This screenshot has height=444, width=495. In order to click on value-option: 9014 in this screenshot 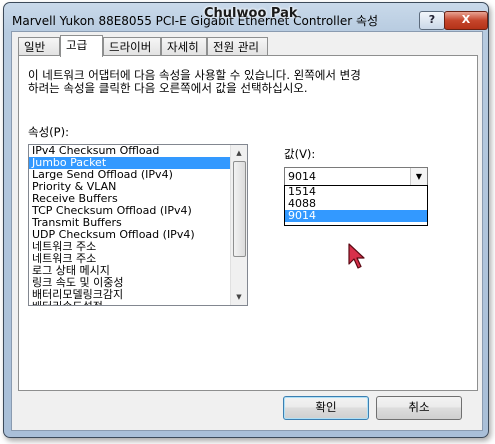, I will do `click(356, 216)`.